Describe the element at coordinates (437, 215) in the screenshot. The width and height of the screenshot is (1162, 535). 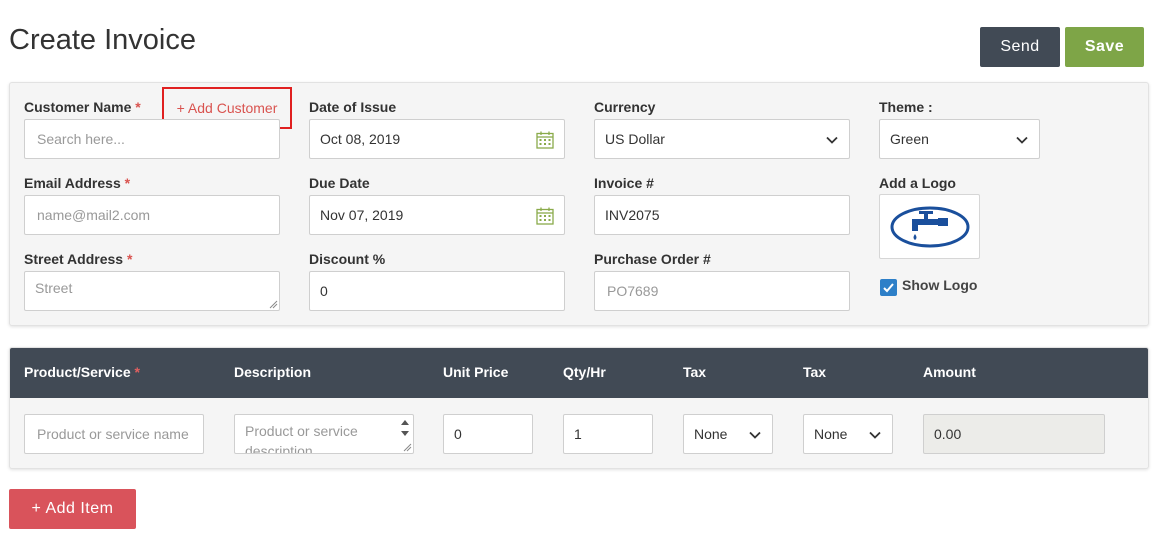
I see `due-date-field: Nov 07, 2019` at that location.